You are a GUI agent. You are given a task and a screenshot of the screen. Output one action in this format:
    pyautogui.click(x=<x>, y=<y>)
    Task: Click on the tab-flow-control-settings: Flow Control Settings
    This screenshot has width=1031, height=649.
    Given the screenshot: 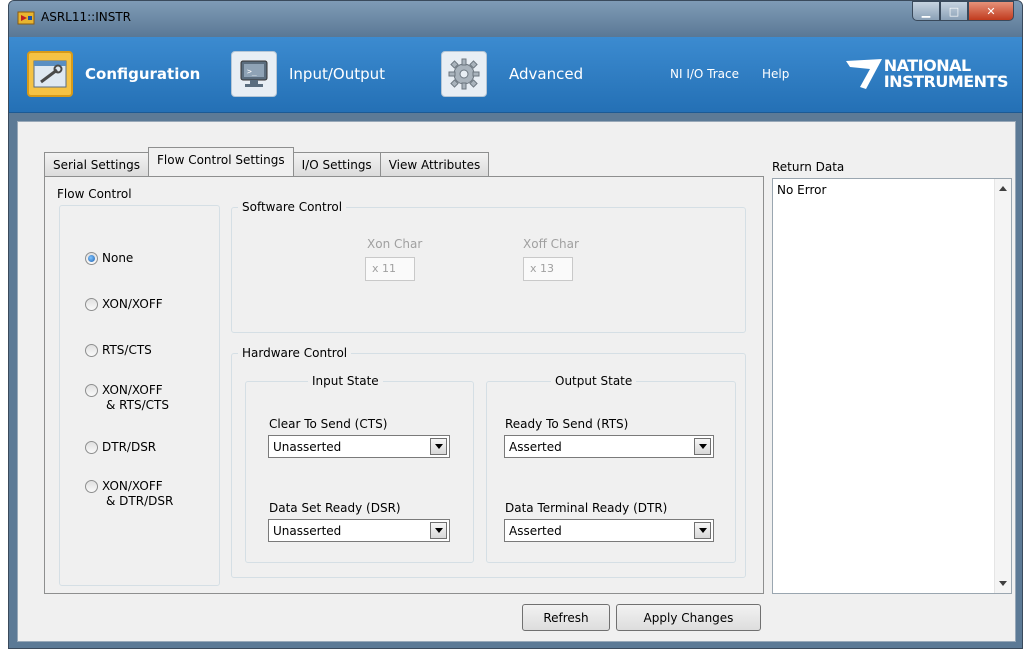 What is the action you would take?
    pyautogui.click(x=221, y=161)
    